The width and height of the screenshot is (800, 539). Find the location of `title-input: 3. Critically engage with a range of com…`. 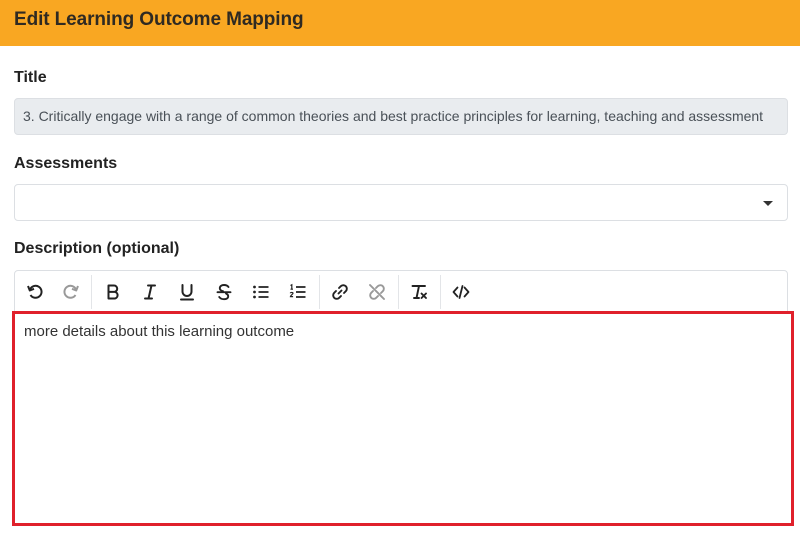

title-input: 3. Critically engage with a range of com… is located at coordinates (401, 116).